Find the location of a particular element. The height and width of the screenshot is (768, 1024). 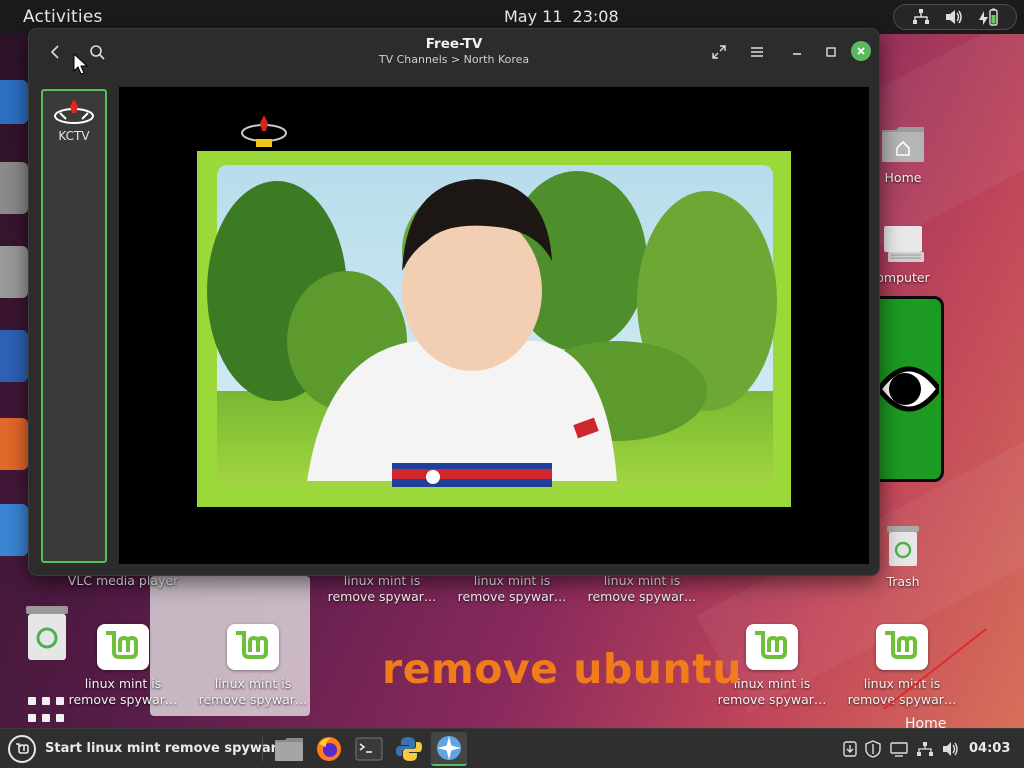

launcher-python is located at coordinates (409, 749).